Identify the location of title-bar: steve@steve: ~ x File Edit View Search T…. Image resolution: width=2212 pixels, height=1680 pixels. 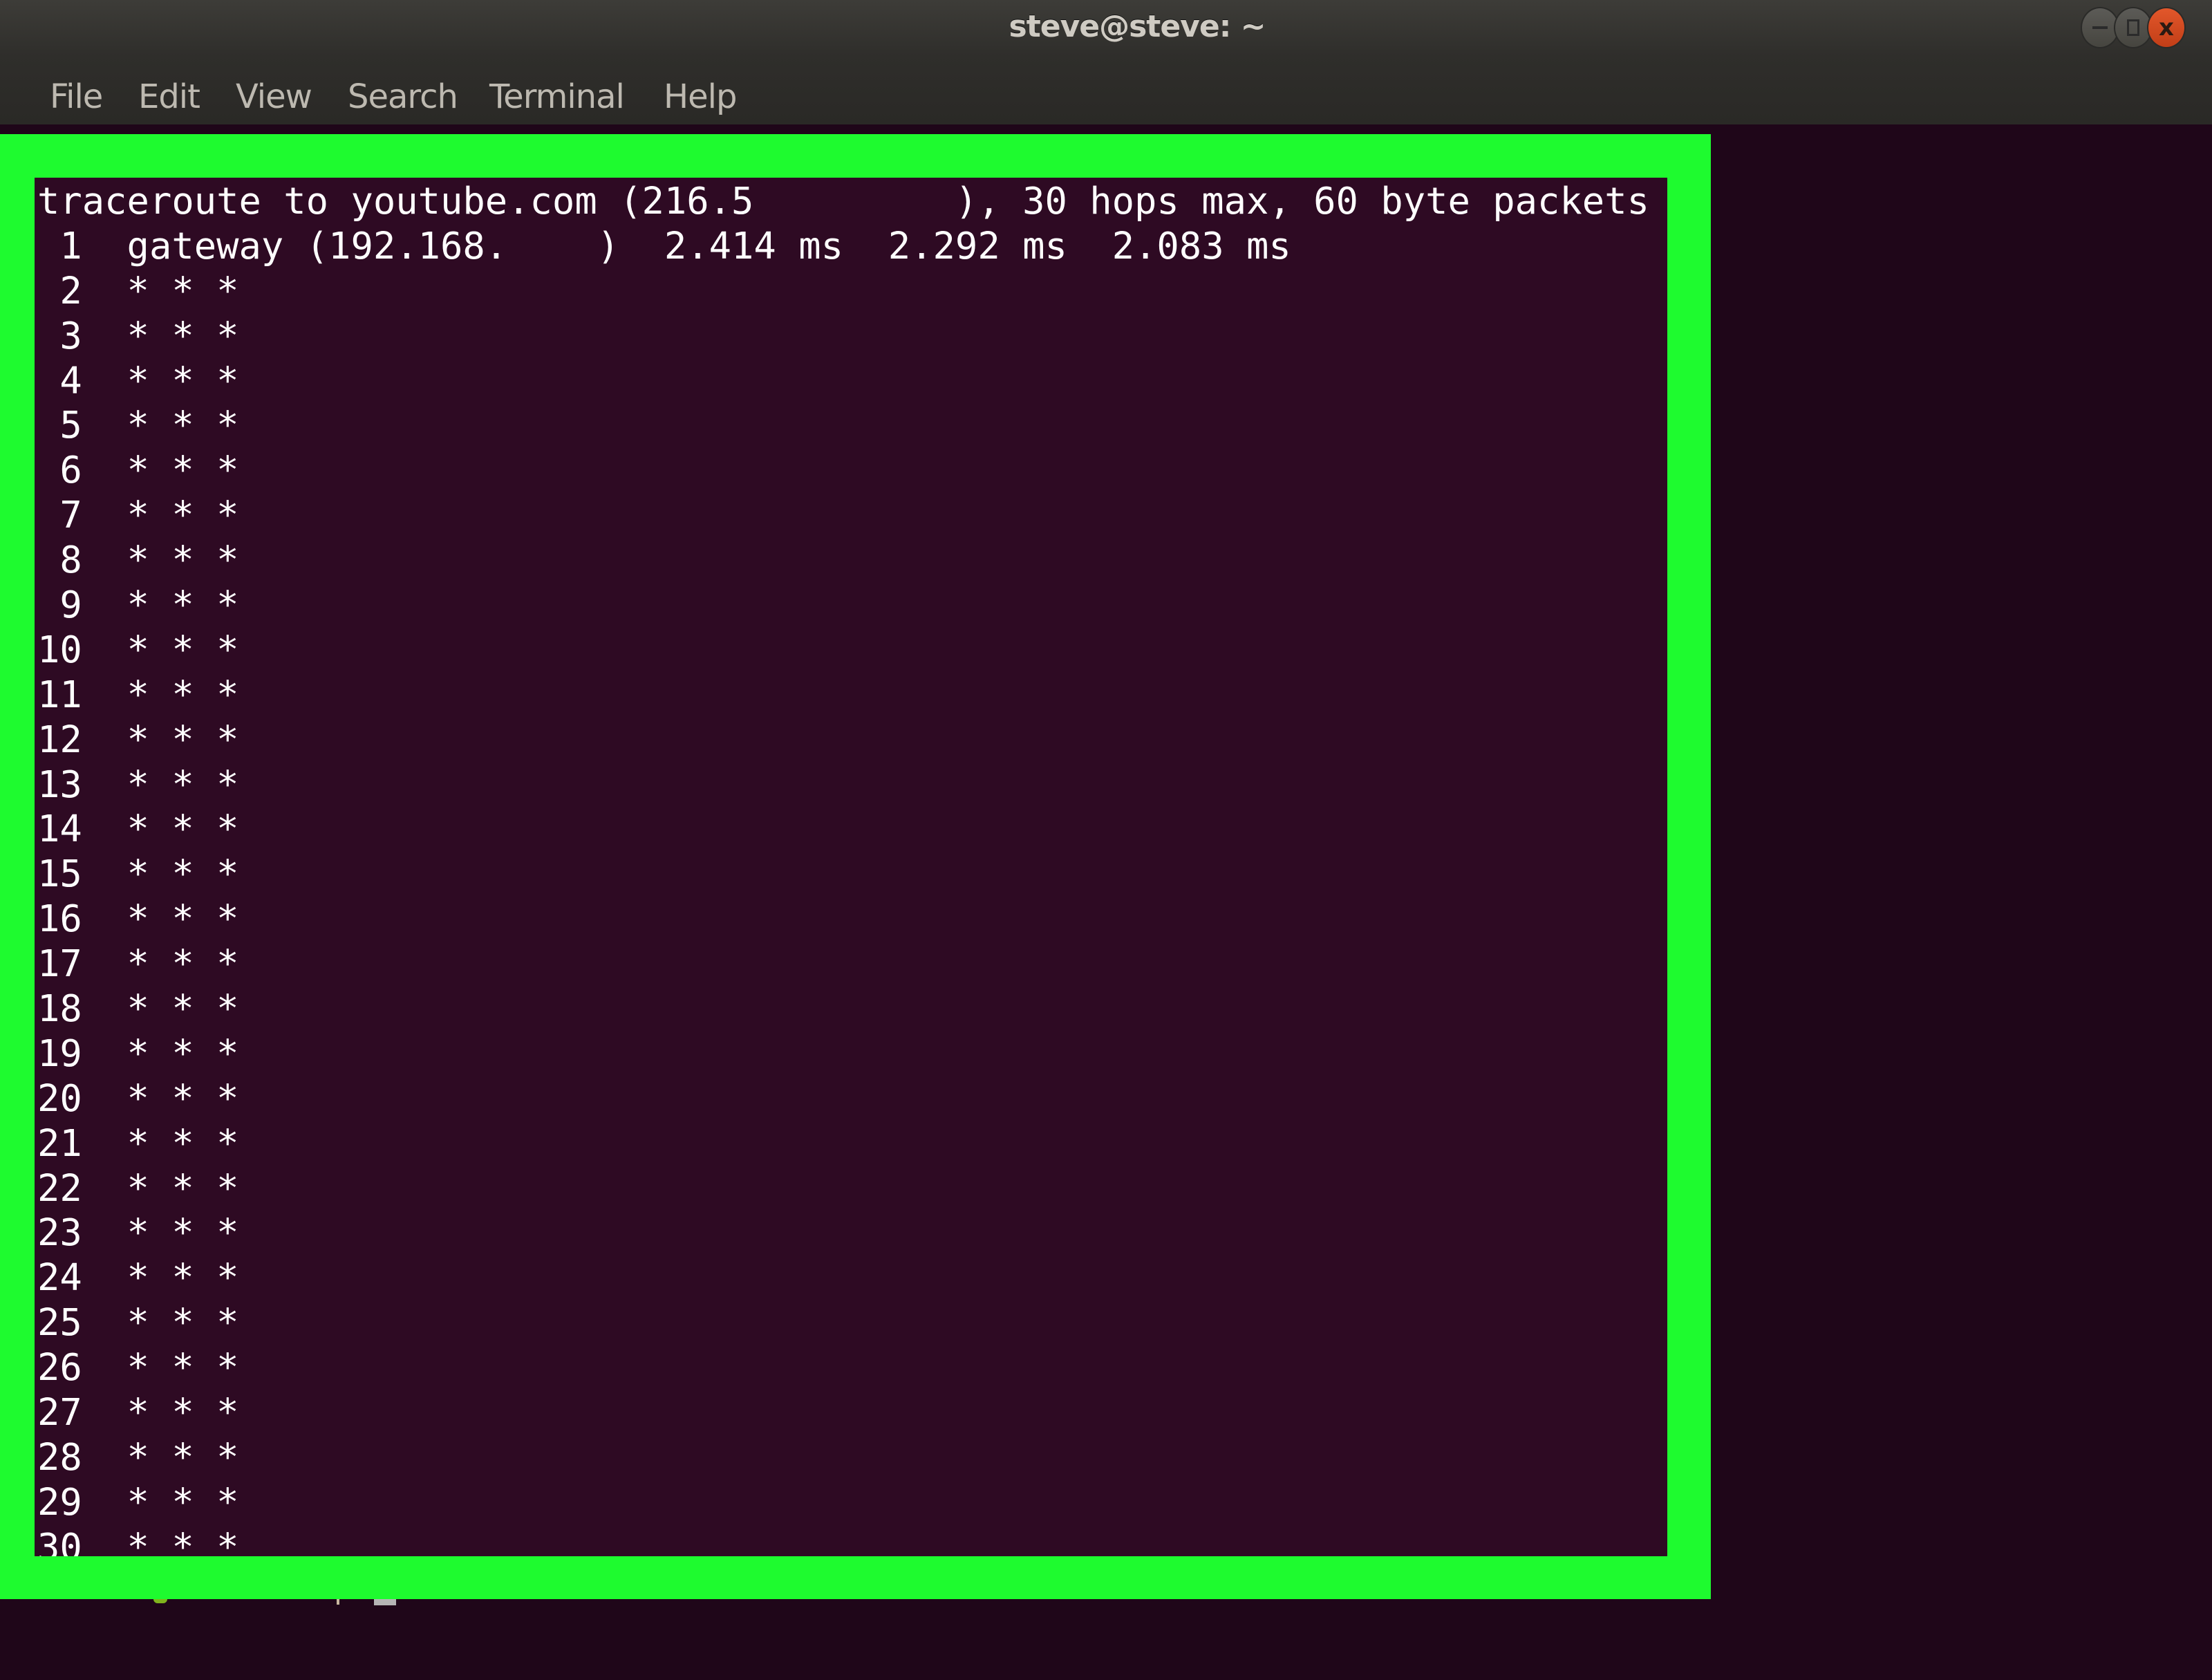
(1106, 62).